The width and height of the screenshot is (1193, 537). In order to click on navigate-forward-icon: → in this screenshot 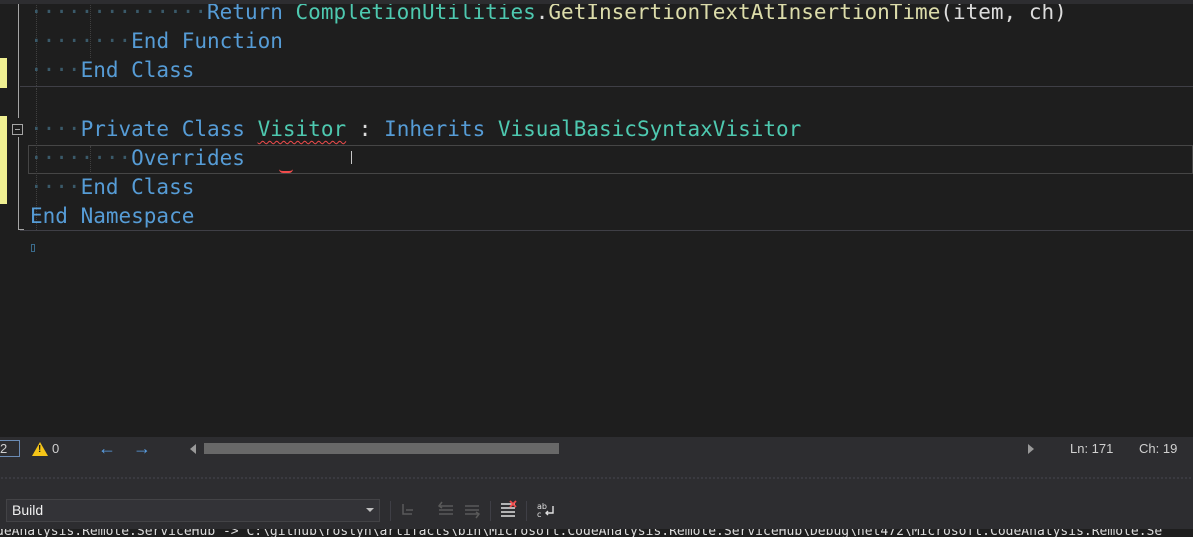, I will do `click(142, 449)`.